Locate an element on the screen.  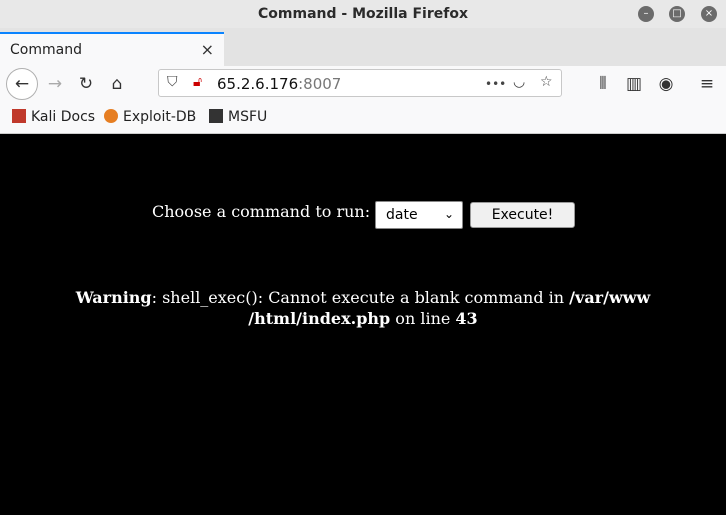
tab-label: Command is located at coordinates (46, 50).